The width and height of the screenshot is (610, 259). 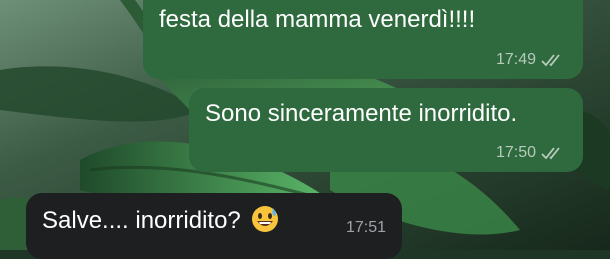 I want to click on message-text: festa della mamma venerdì!!!!, so click(x=317, y=19).